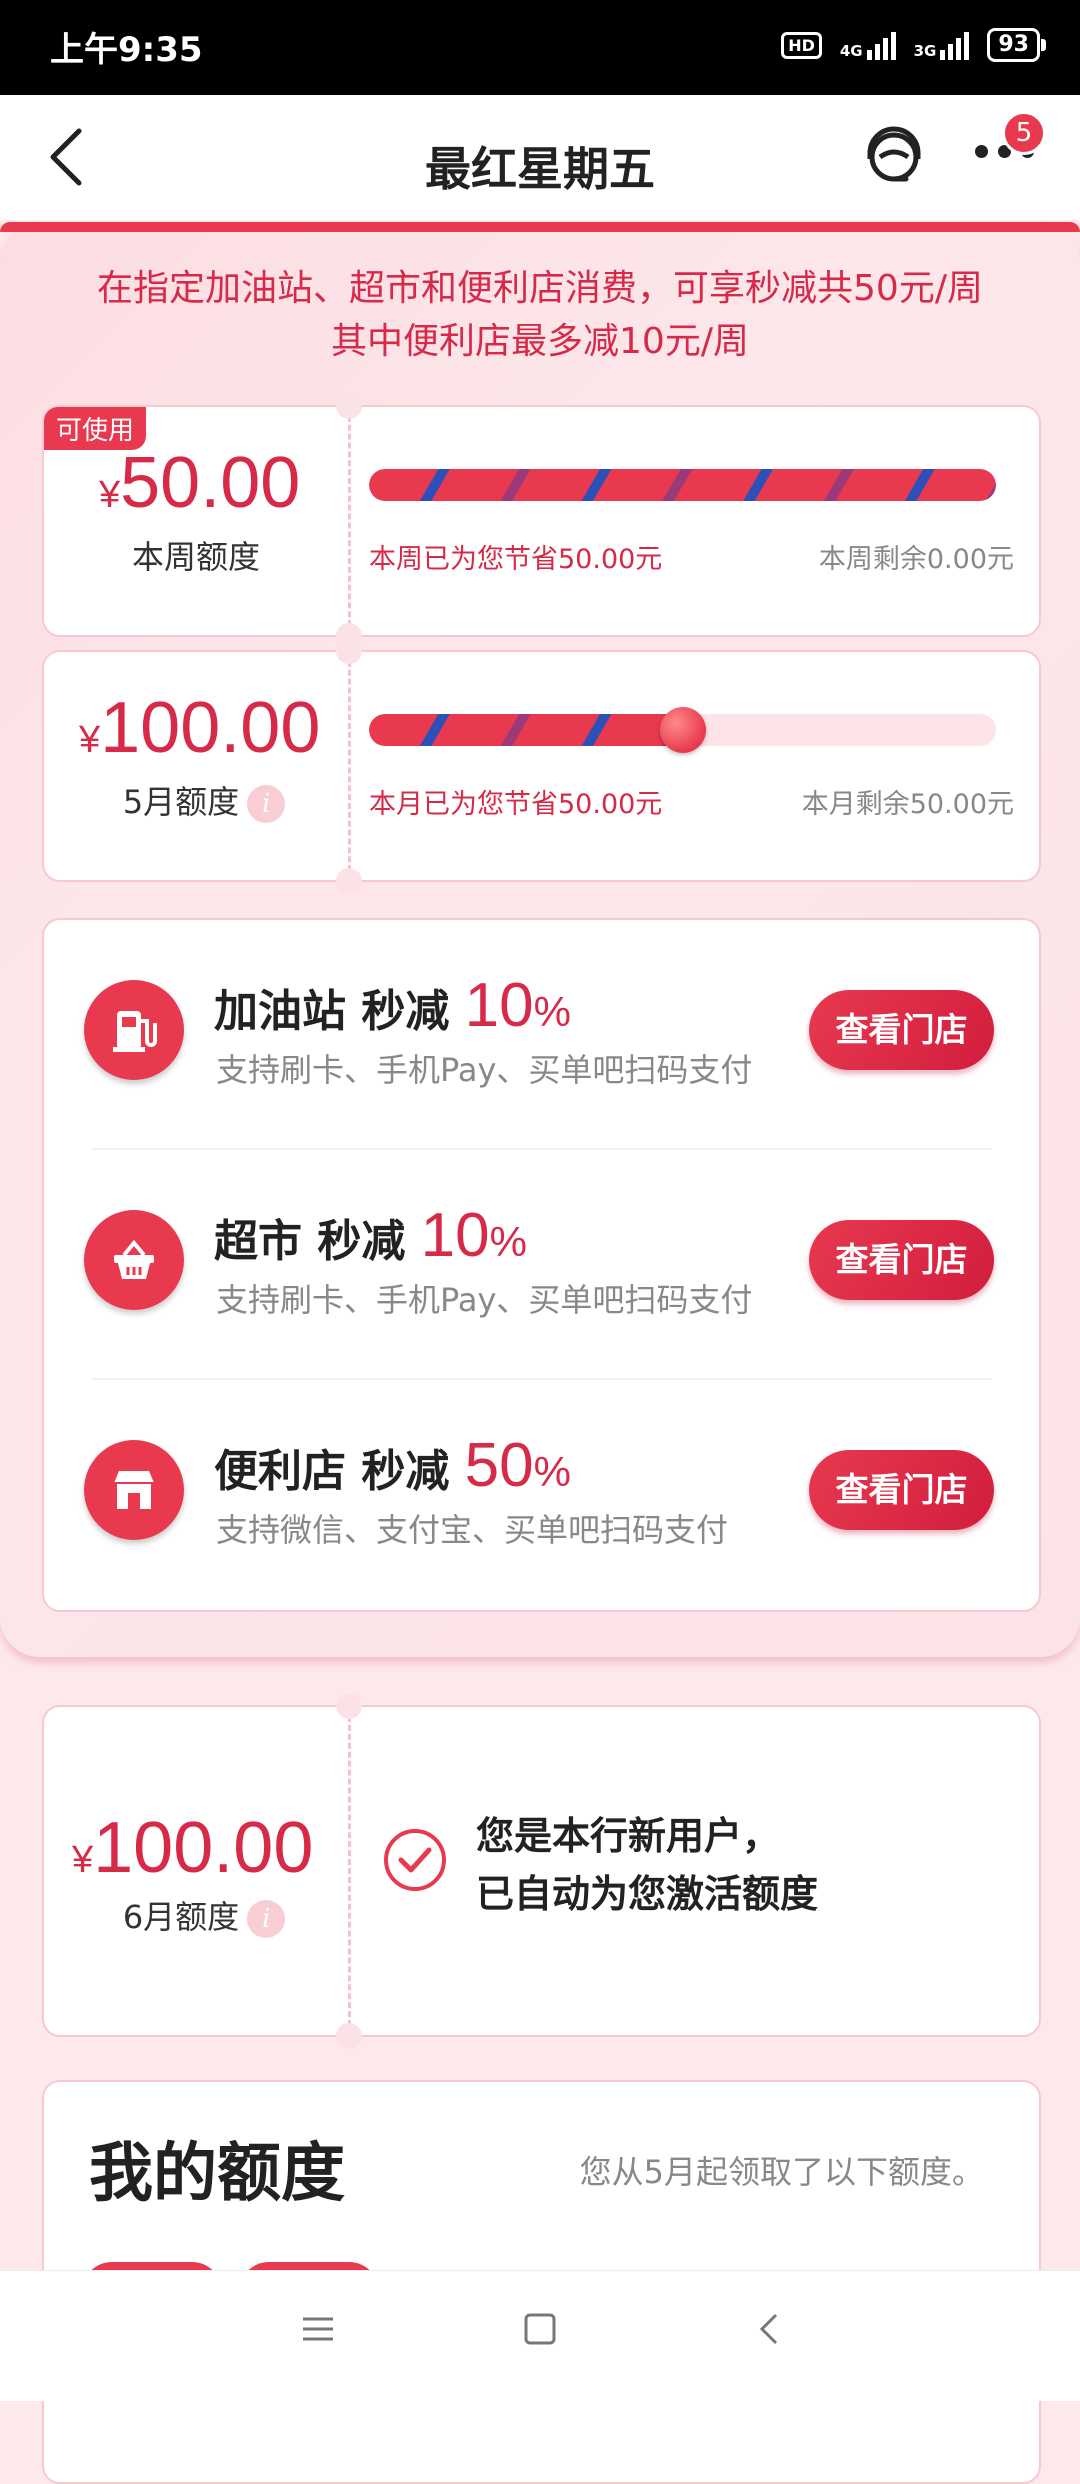 This screenshot has height=2484, width=1080. I want to click on monthly-progress-fill, so click(526, 730).